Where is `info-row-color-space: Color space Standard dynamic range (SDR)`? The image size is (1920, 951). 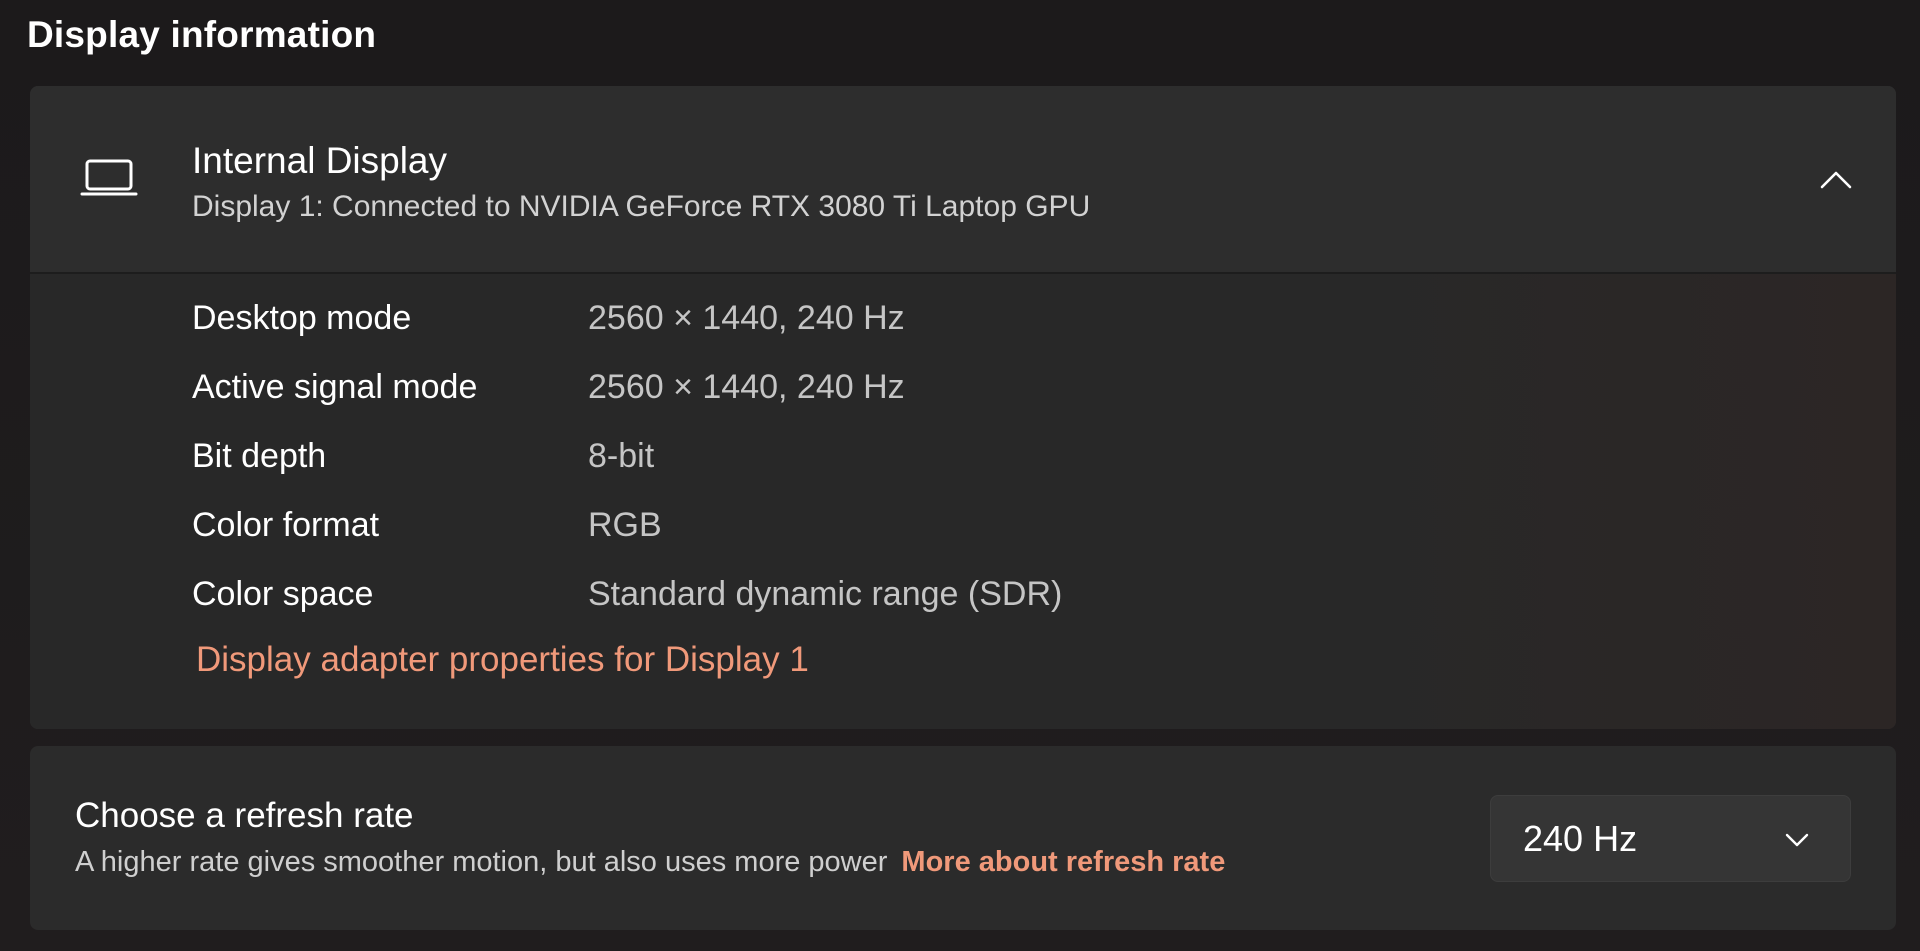 info-row-color-space: Color space Standard dynamic range (SDR) is located at coordinates (627, 594).